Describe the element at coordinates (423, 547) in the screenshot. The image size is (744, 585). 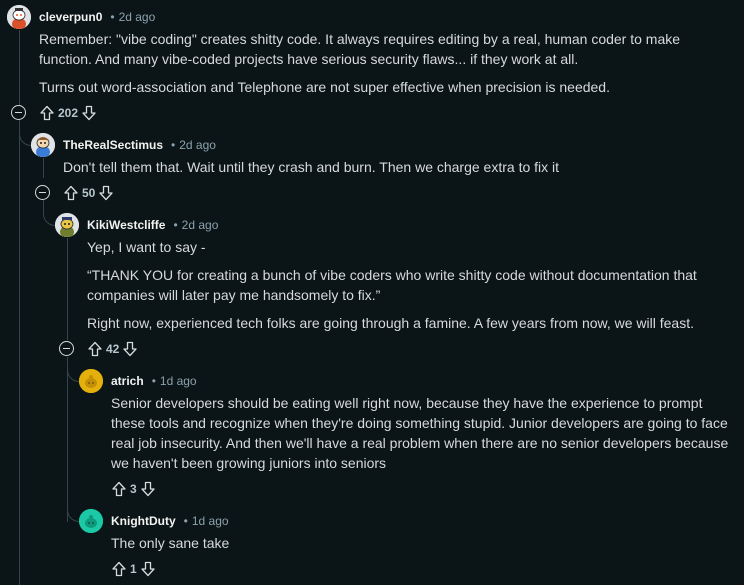
I see `comment-body: The only sane take` at that location.